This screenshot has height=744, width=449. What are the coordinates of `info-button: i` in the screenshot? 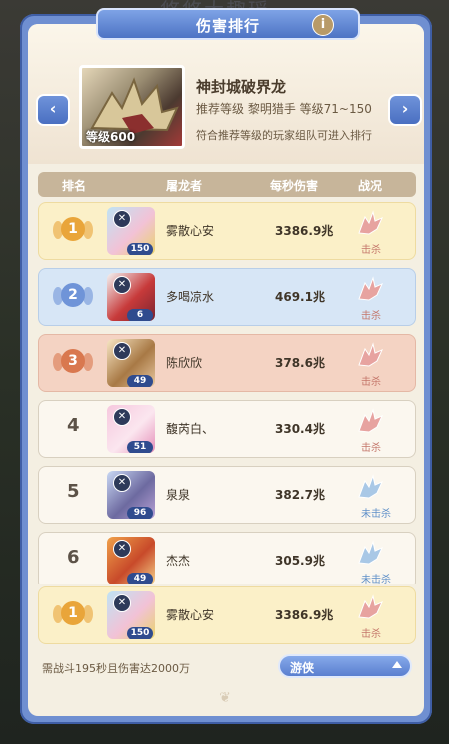 It's located at (323, 25).